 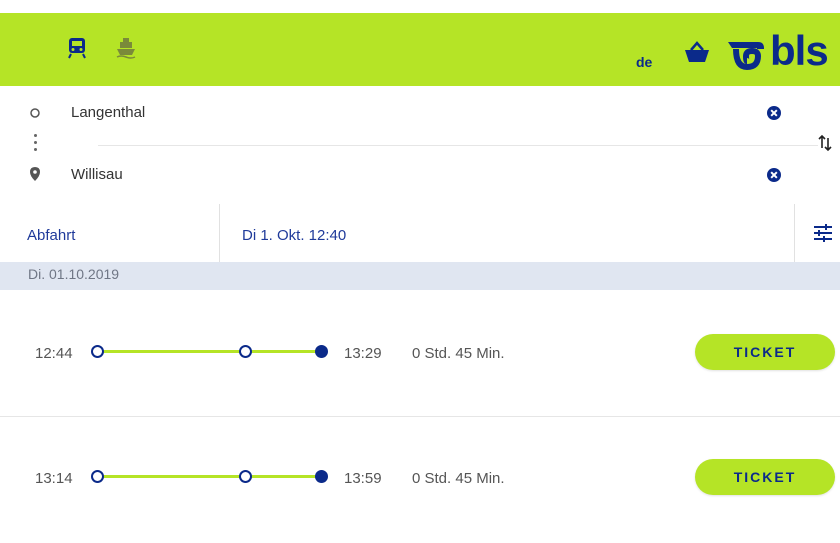 What do you see at coordinates (51, 235) in the screenshot?
I see `departure-mode-toggle: Abfahrt` at bounding box center [51, 235].